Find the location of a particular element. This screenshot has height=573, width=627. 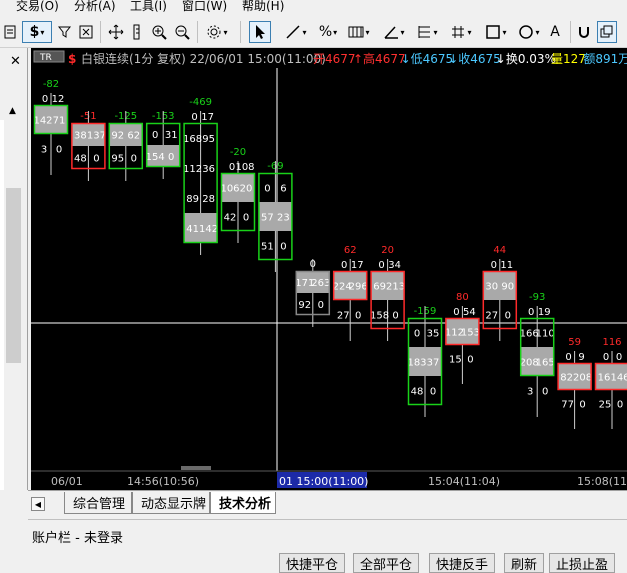

bar-bid-volume: 154 is located at coordinates (155, 157).